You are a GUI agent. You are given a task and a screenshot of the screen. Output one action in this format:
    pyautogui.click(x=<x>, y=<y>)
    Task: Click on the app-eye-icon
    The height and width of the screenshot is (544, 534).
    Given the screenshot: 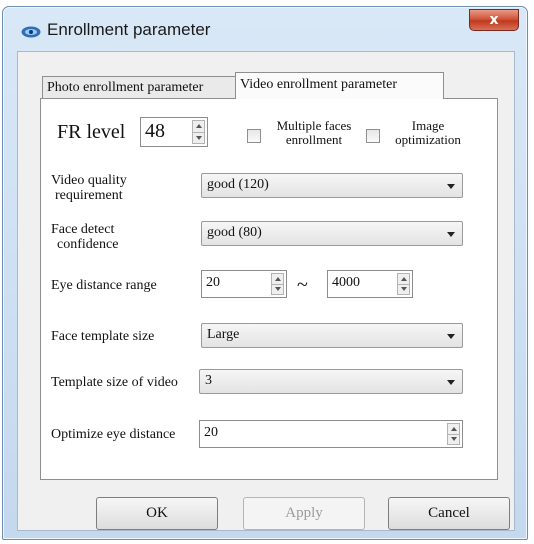 What is the action you would take?
    pyautogui.click(x=31, y=32)
    